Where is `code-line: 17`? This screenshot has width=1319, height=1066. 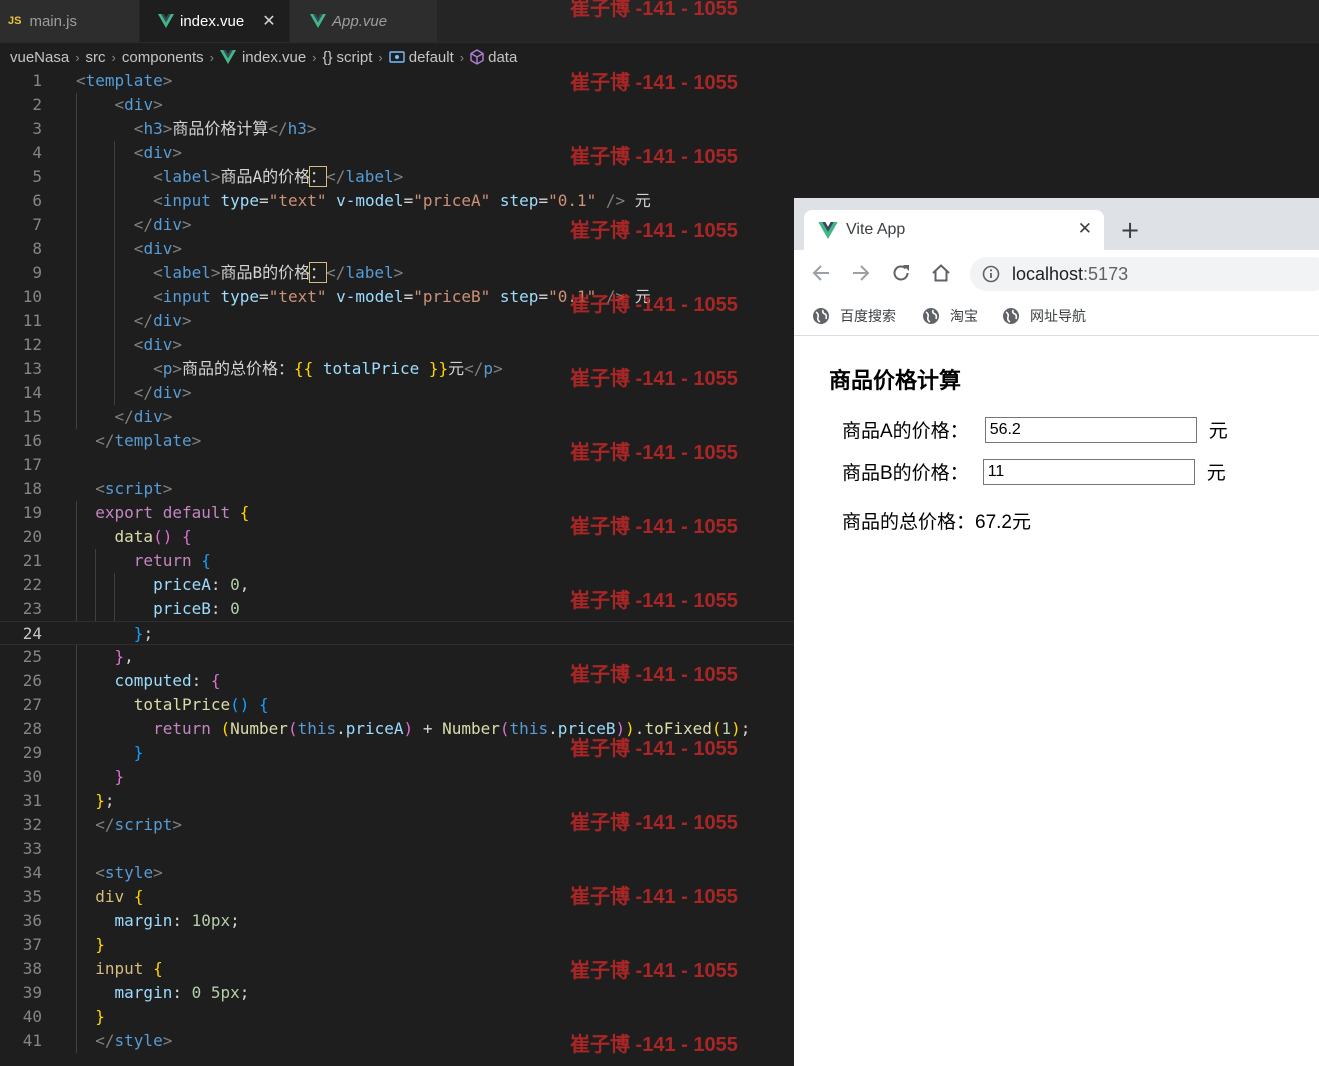 code-line: 17 is located at coordinates (32, 464).